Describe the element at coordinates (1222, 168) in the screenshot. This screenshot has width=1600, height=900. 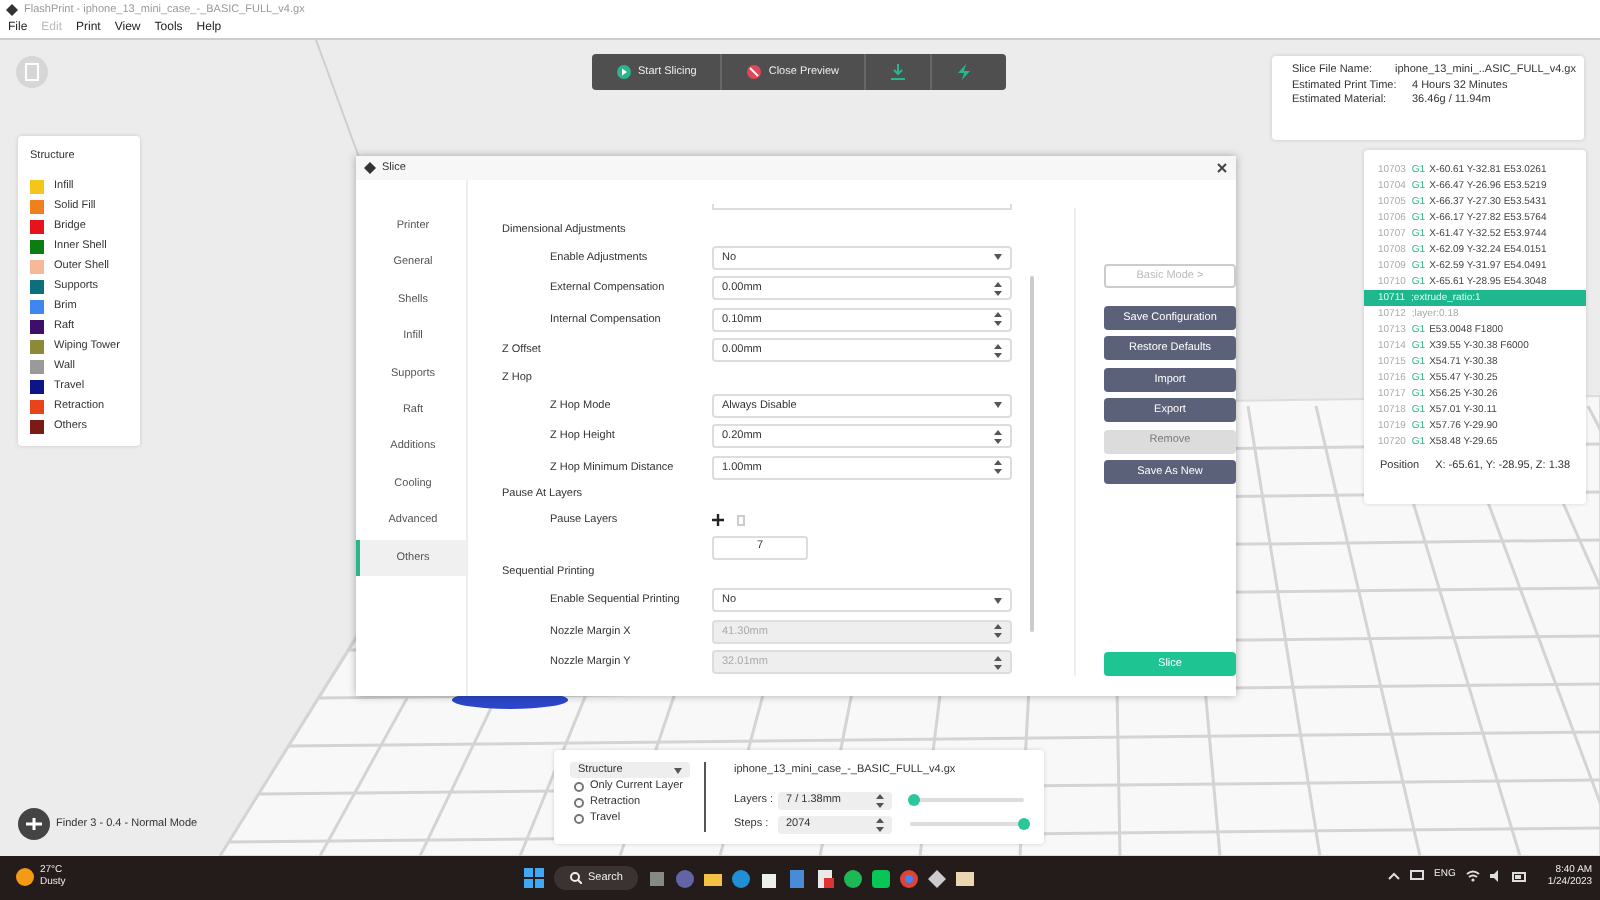
I see `close-icon` at that location.